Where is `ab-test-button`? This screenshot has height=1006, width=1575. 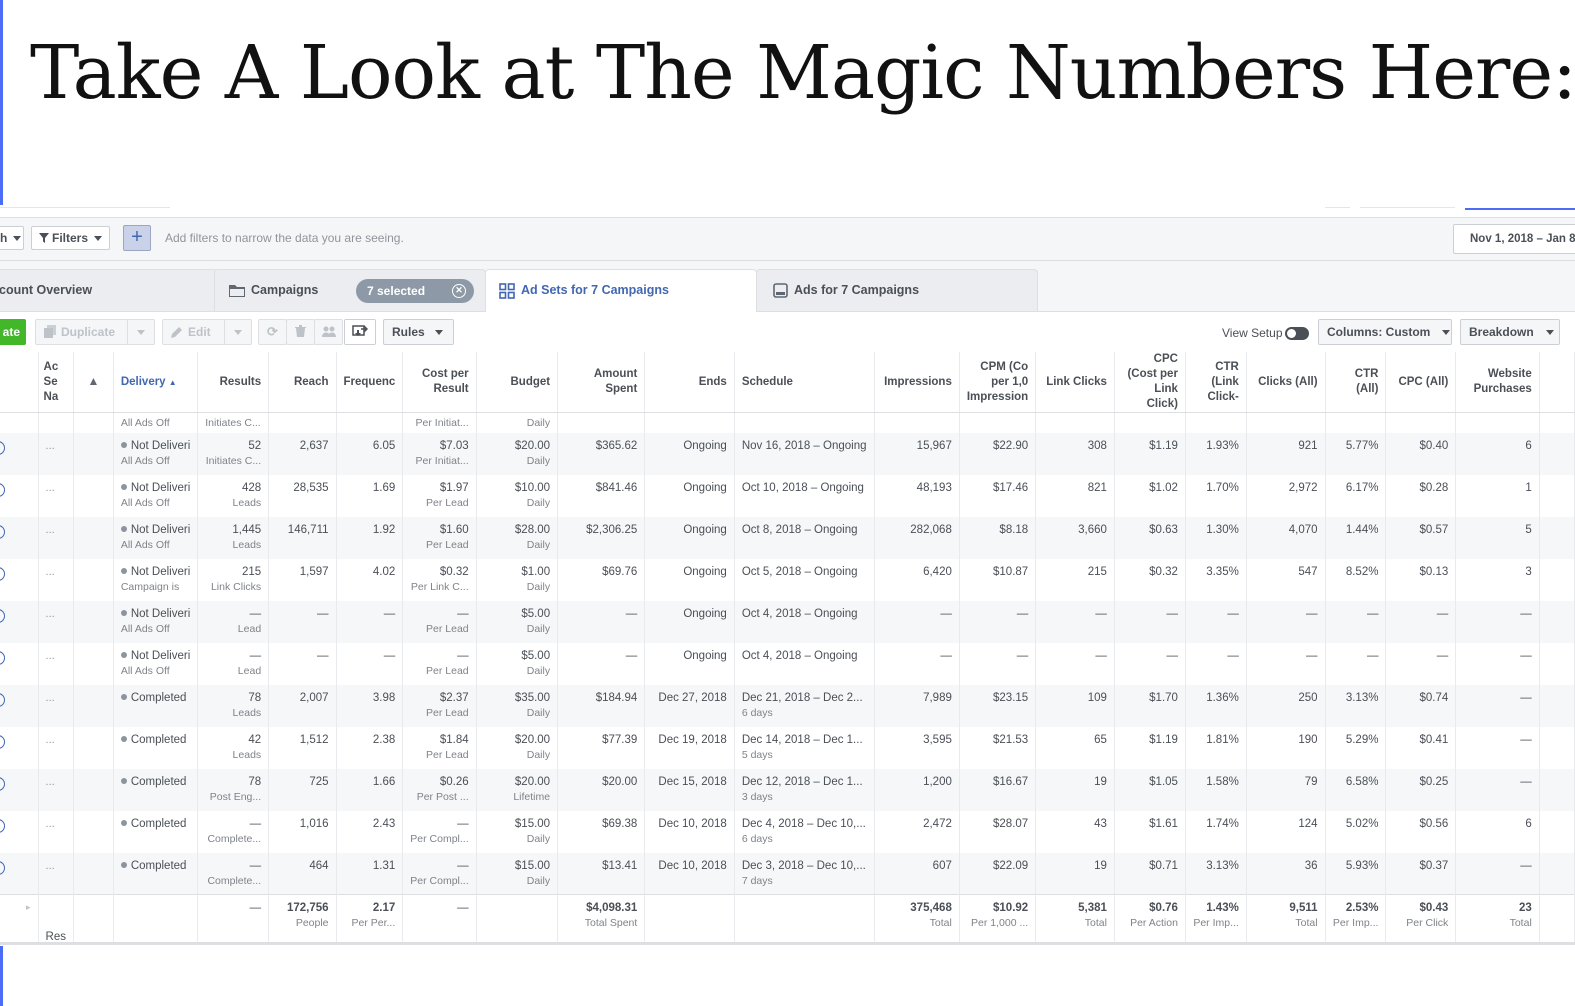 ab-test-button is located at coordinates (328, 332).